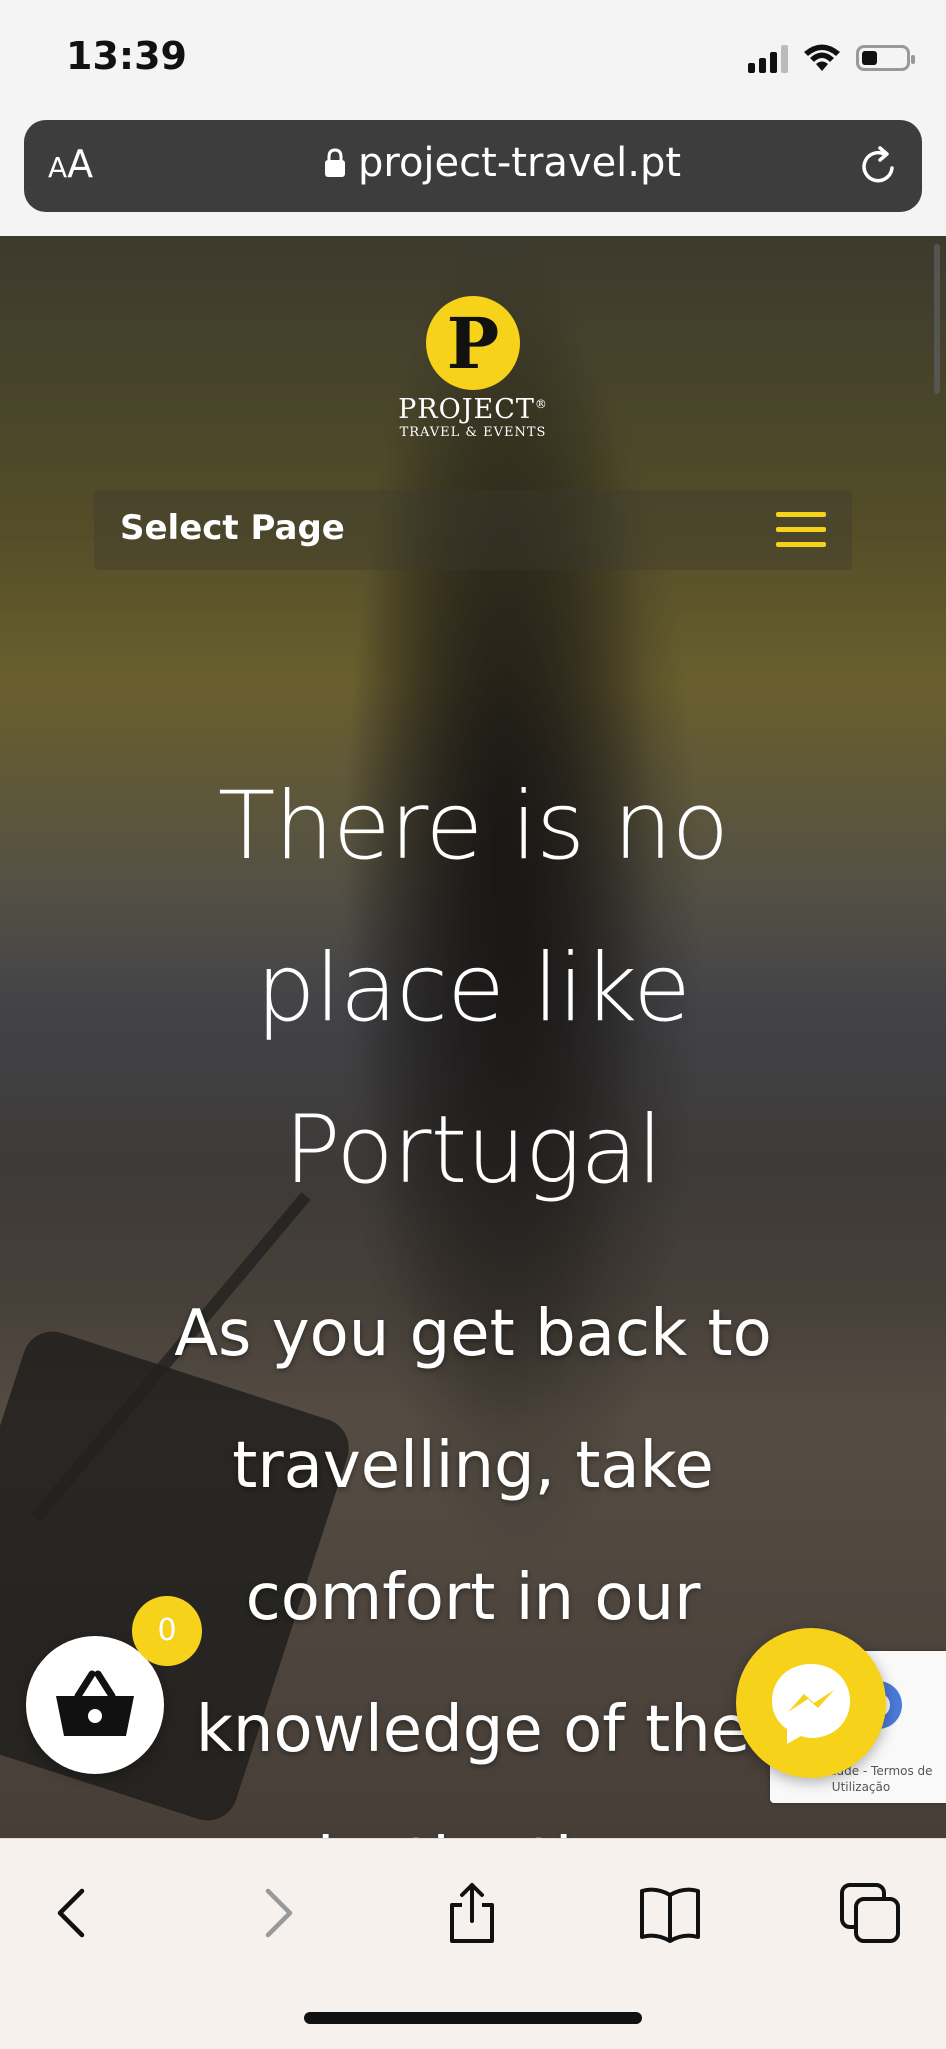 This screenshot has width=946, height=2049. I want to click on select-page-label: Select Page, so click(232, 528).